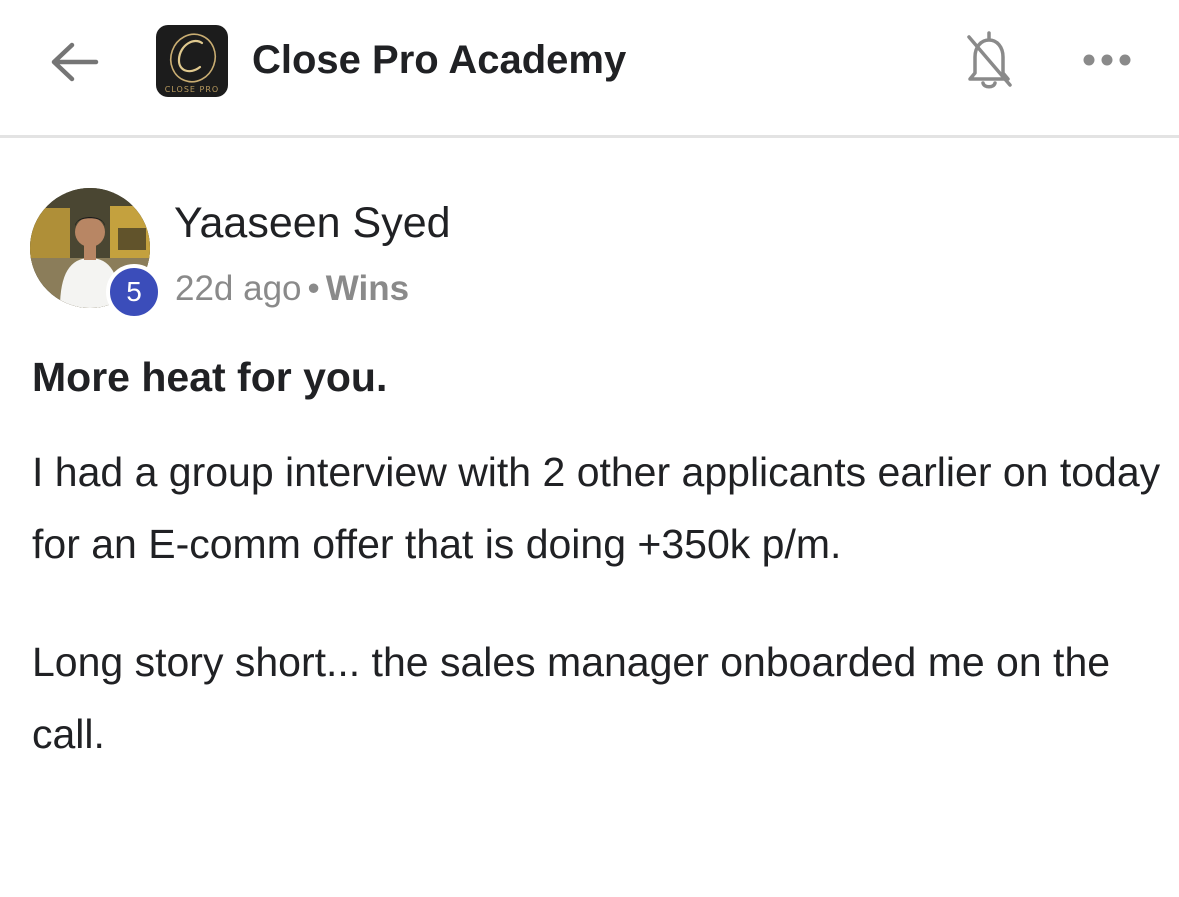  I want to click on group-title: Close Pro Academy, so click(439, 60).